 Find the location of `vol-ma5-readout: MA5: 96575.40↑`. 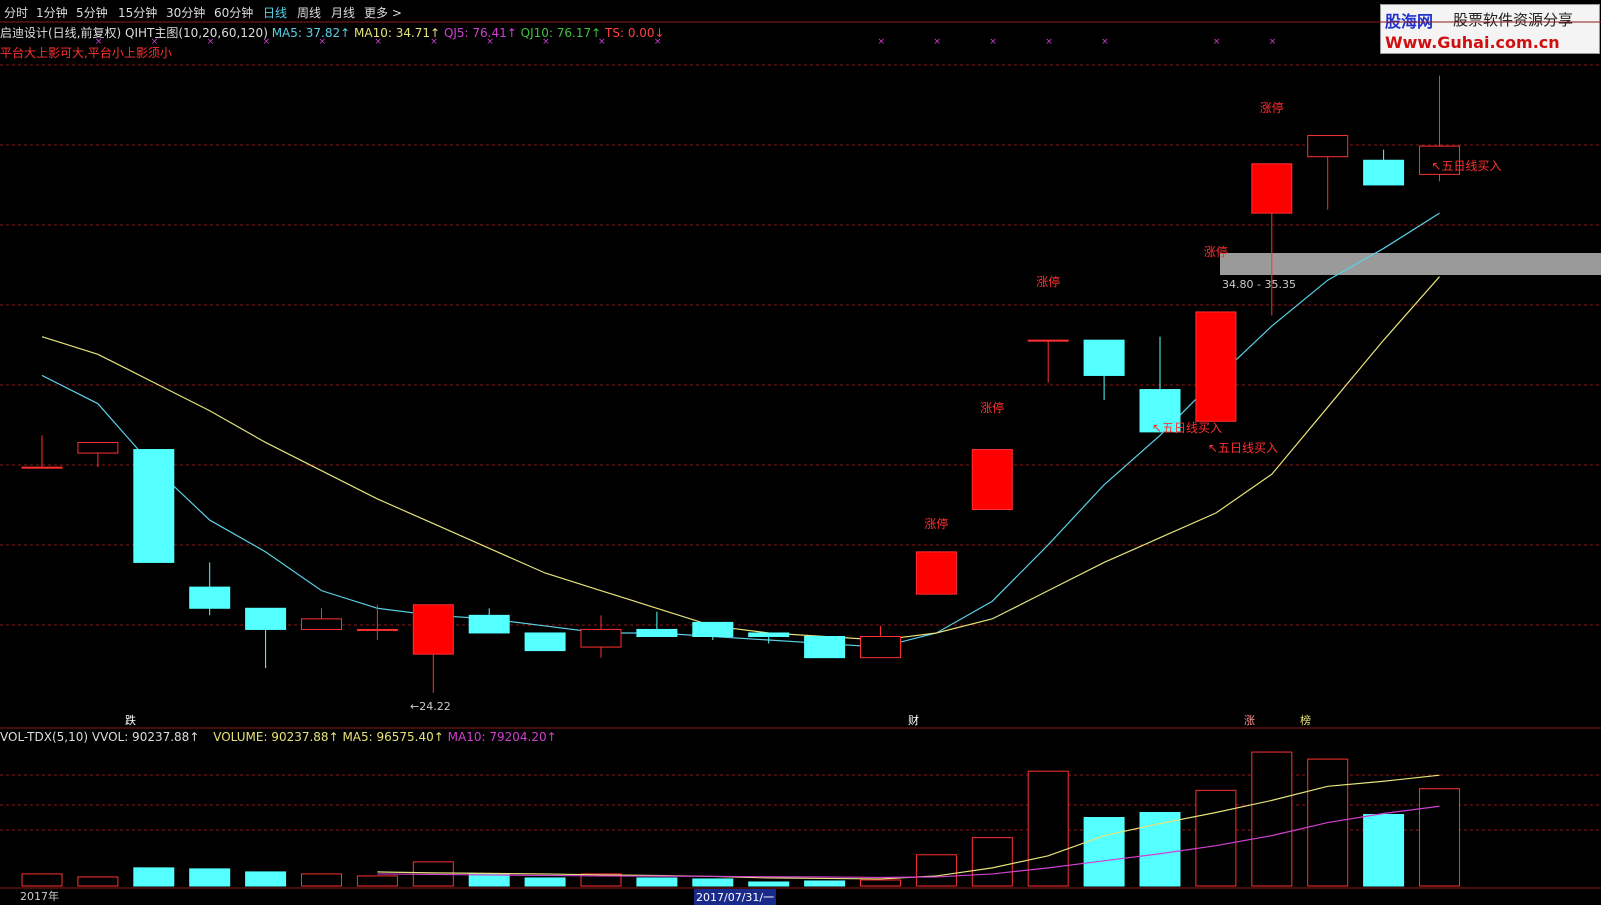

vol-ma5-readout: MA5: 96575.40↑ is located at coordinates (393, 737).